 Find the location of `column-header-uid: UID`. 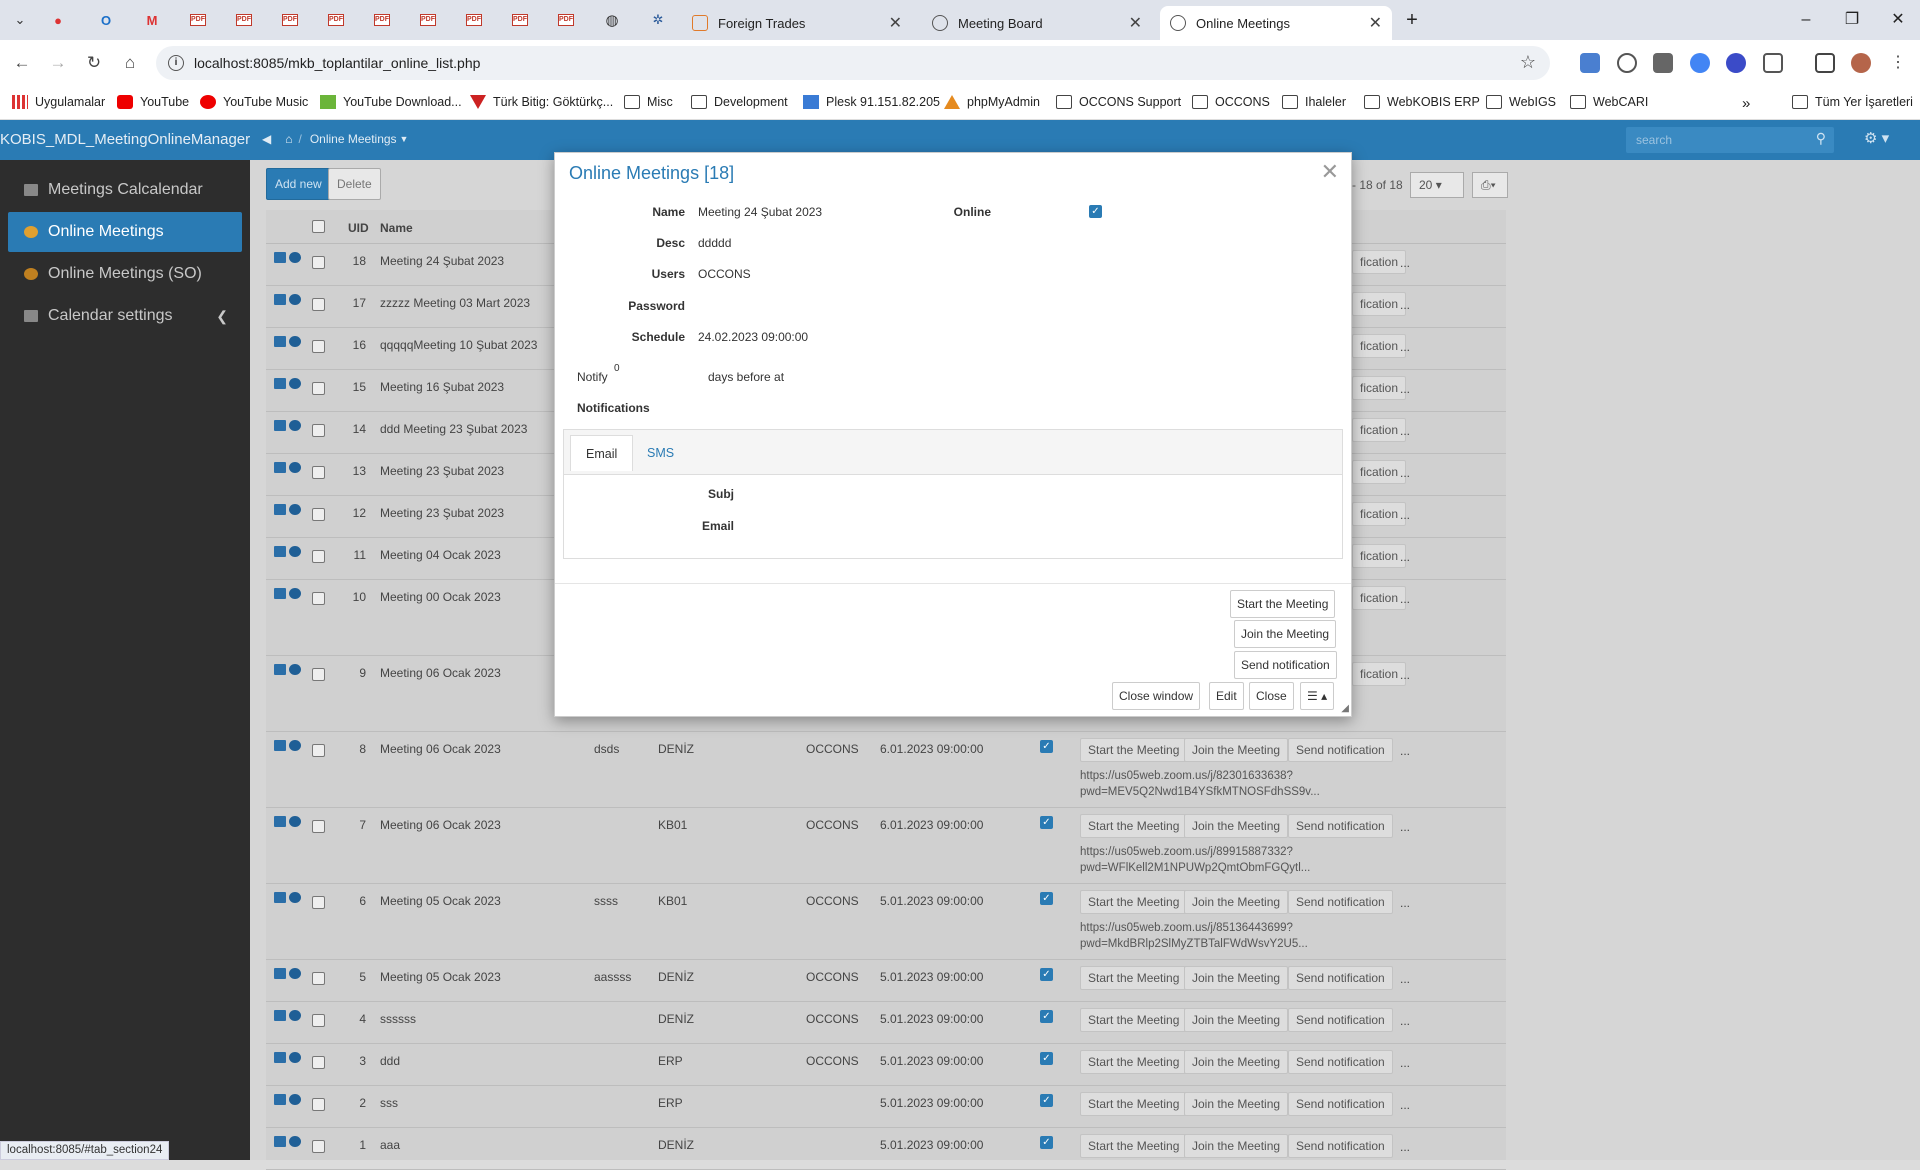

column-header-uid: UID is located at coordinates (358, 228).